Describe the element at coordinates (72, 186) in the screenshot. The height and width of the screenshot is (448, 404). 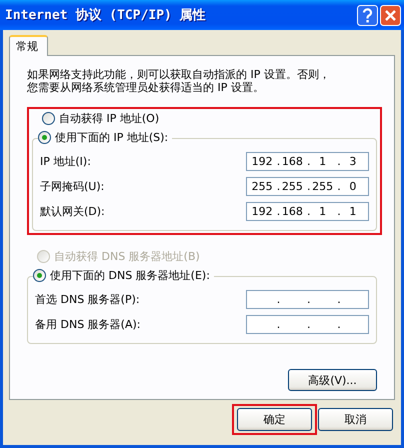
I see `field-label: 子网掩码(U):` at that location.